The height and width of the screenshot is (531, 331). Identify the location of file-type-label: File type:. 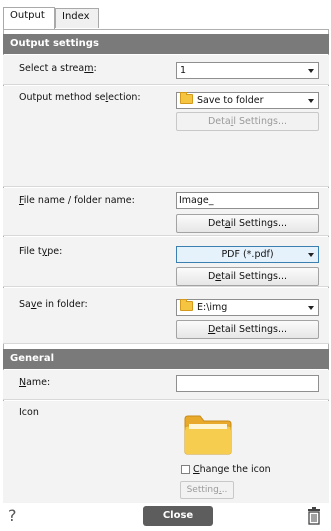
(41, 251).